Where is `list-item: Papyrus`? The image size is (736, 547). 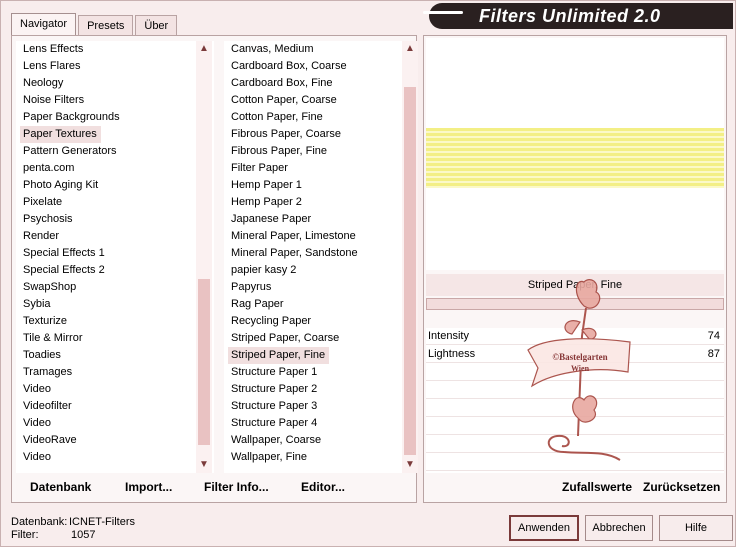
list-item: Papyrus is located at coordinates (321, 287).